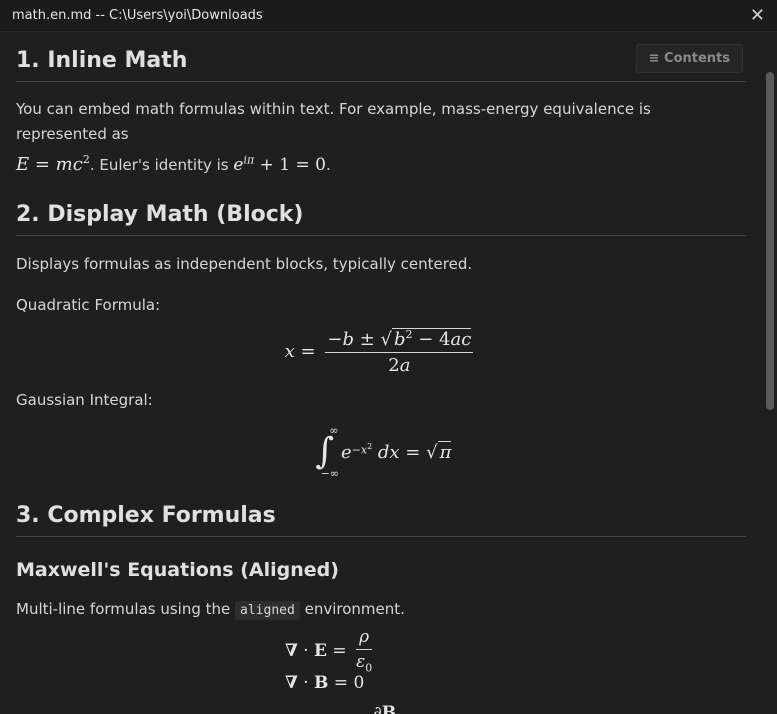 The width and height of the screenshot is (777, 714). I want to click on text-segment: Multi-line formulas using the, so click(123, 609).